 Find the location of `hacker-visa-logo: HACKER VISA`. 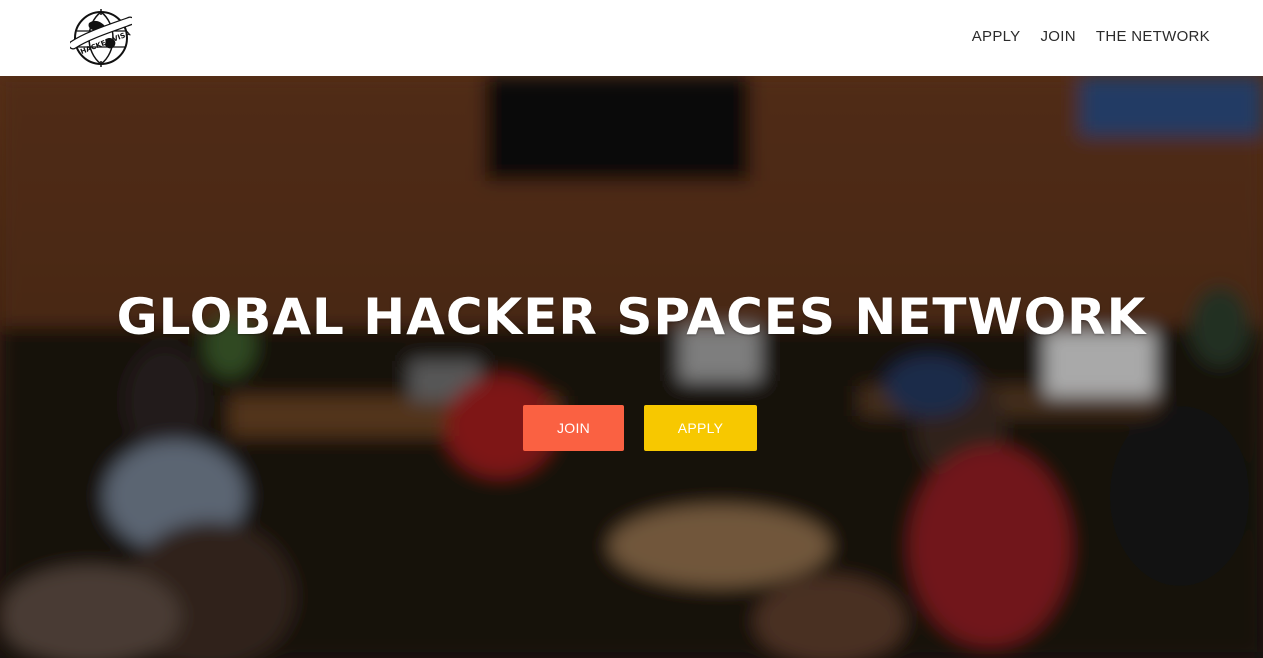

hacker-visa-logo: HACKER VISA is located at coordinates (101, 38).